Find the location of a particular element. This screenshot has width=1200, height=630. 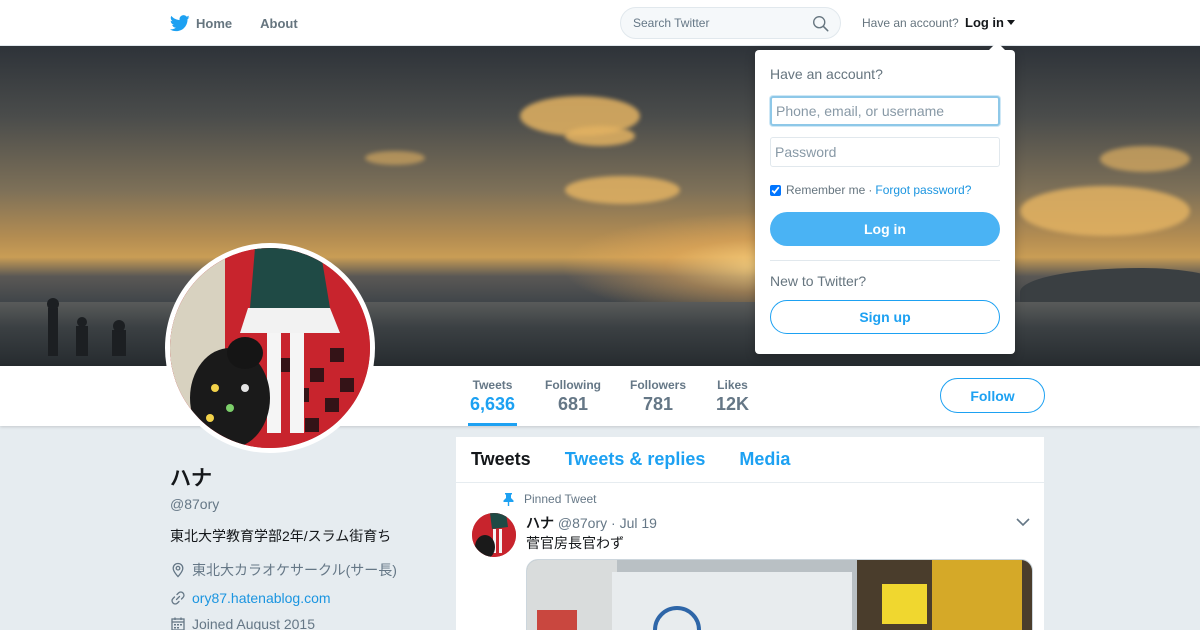

stat-following: Following 681 is located at coordinates (573, 396).